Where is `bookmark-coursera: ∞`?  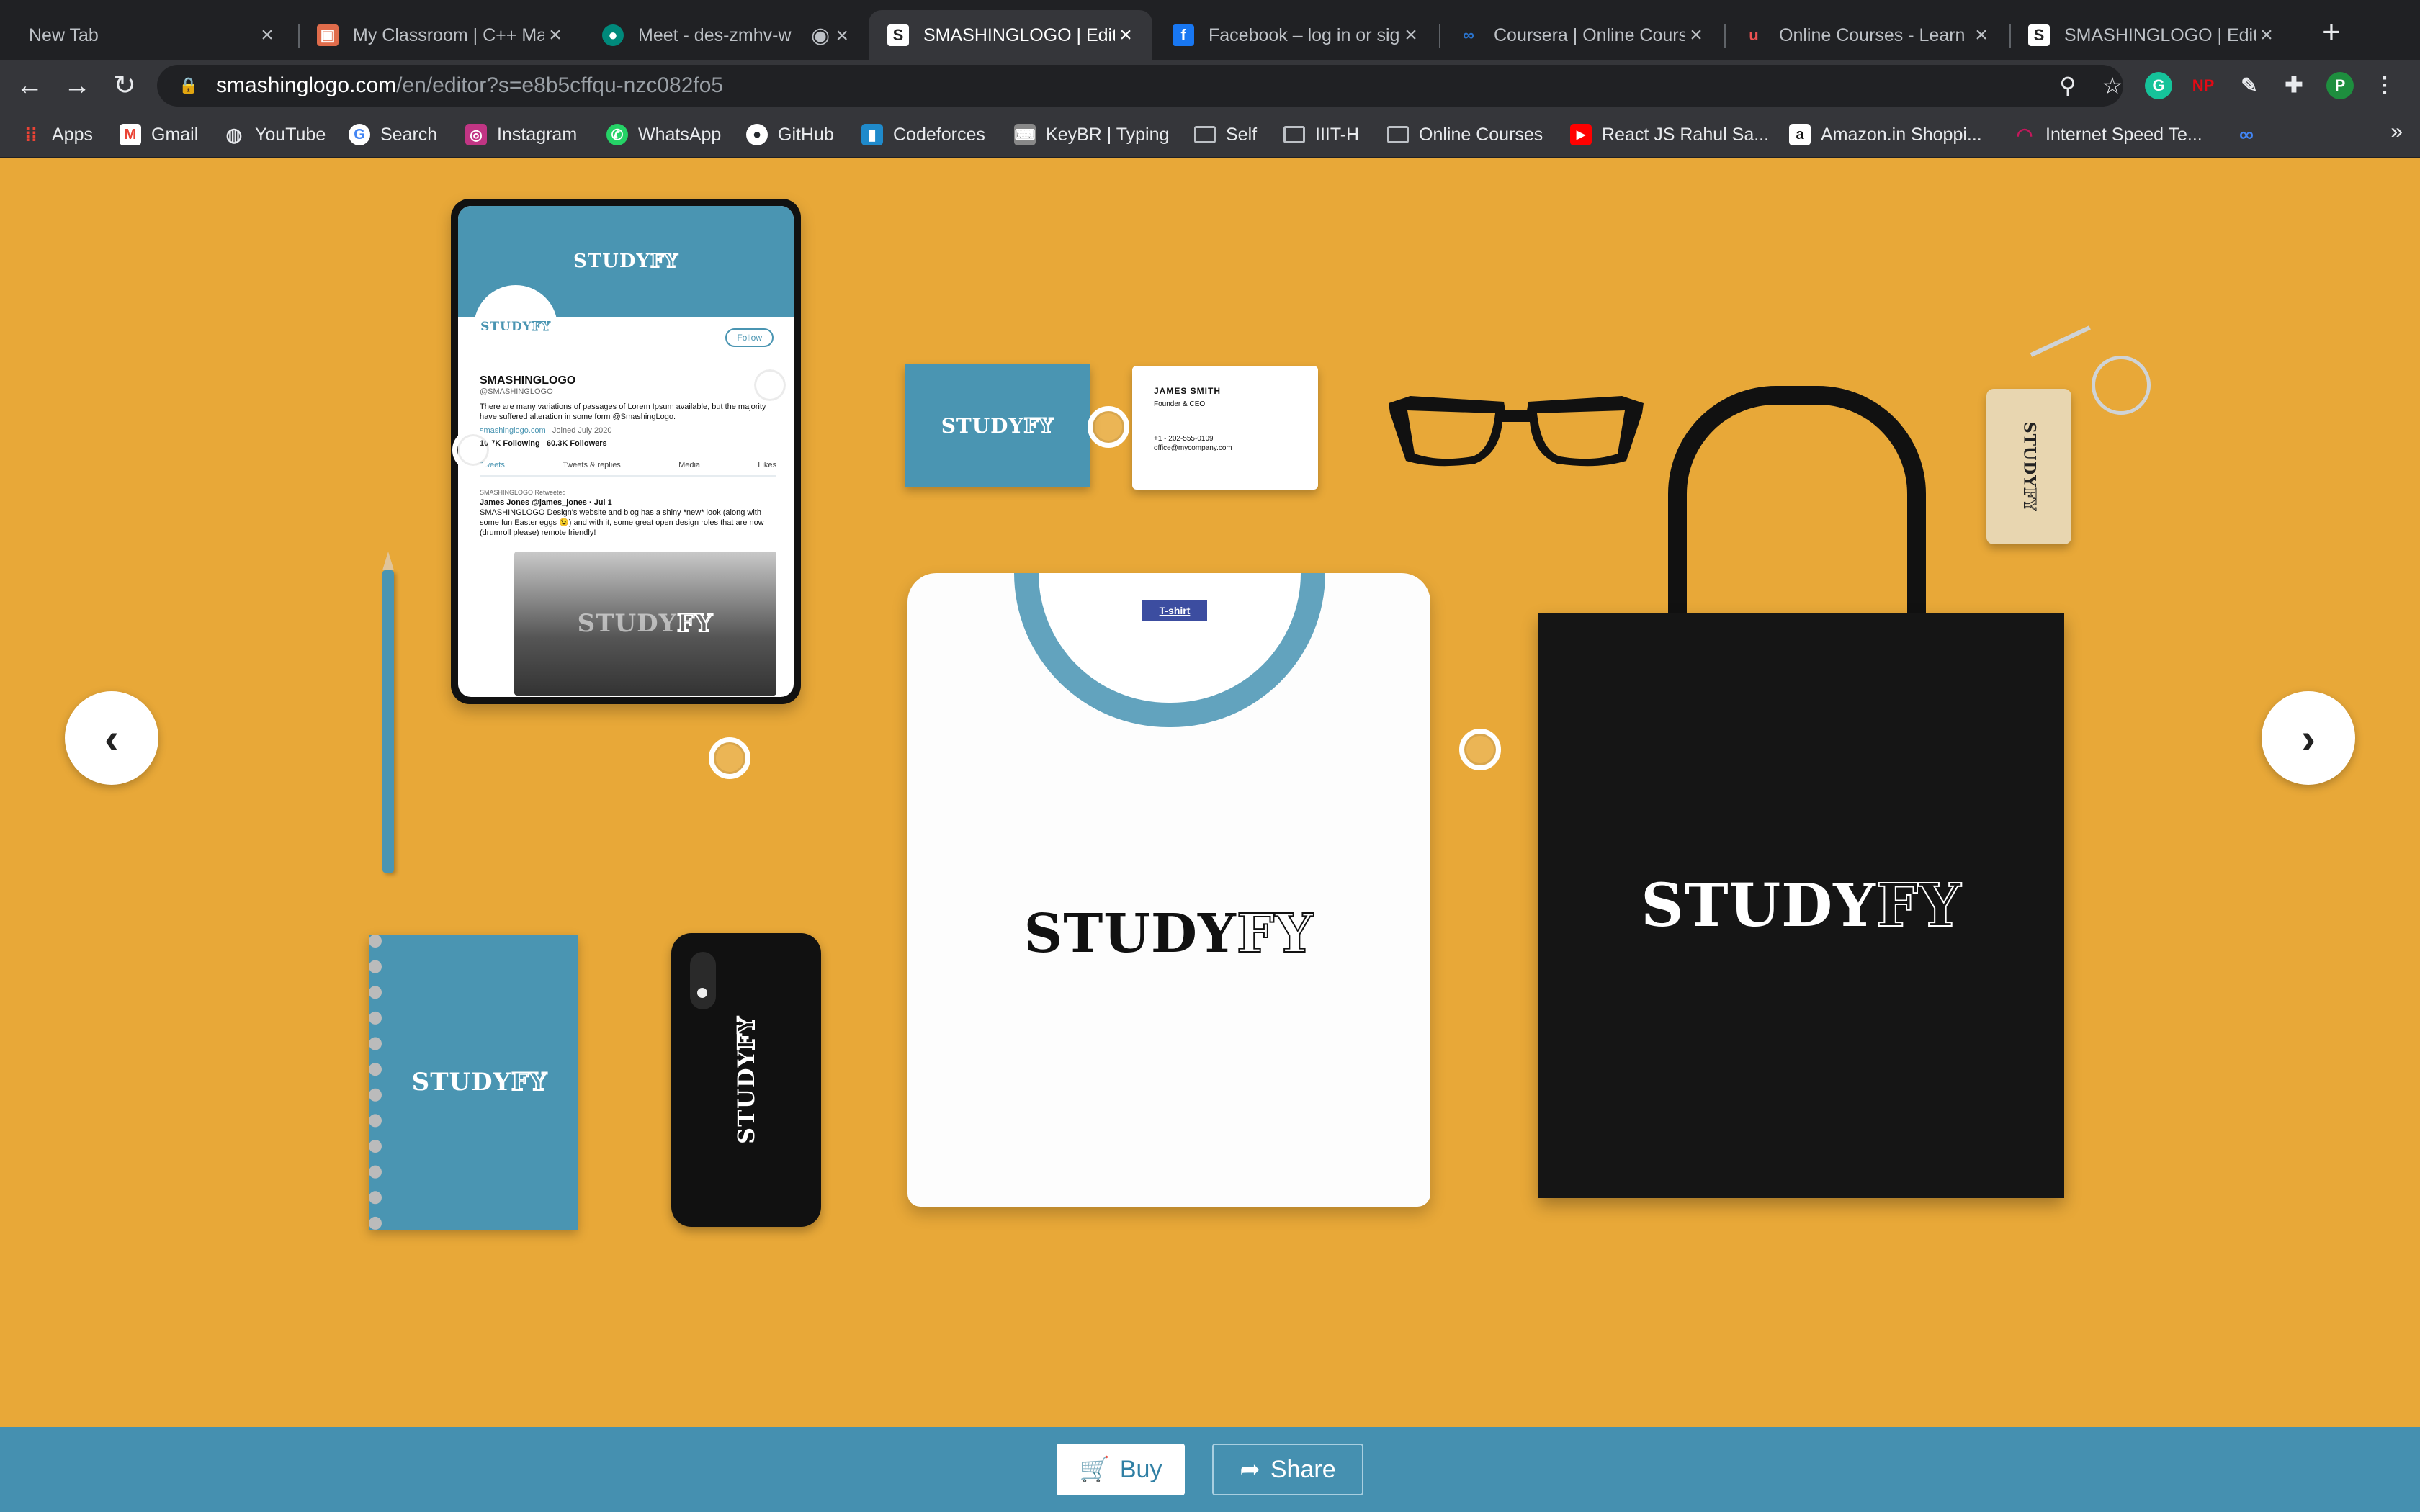
bookmark-coursera: ∞ is located at coordinates (2251, 135).